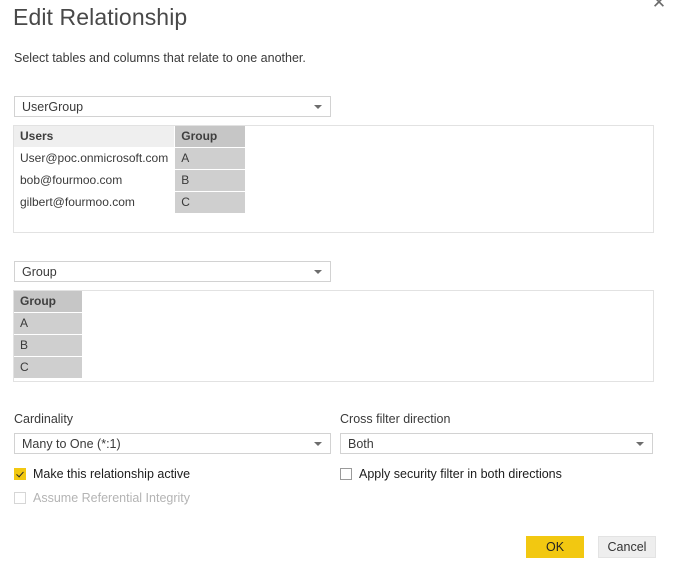 The width and height of the screenshot is (678, 571). Describe the element at coordinates (659, 8) in the screenshot. I see `close-icon: ✕` at that location.